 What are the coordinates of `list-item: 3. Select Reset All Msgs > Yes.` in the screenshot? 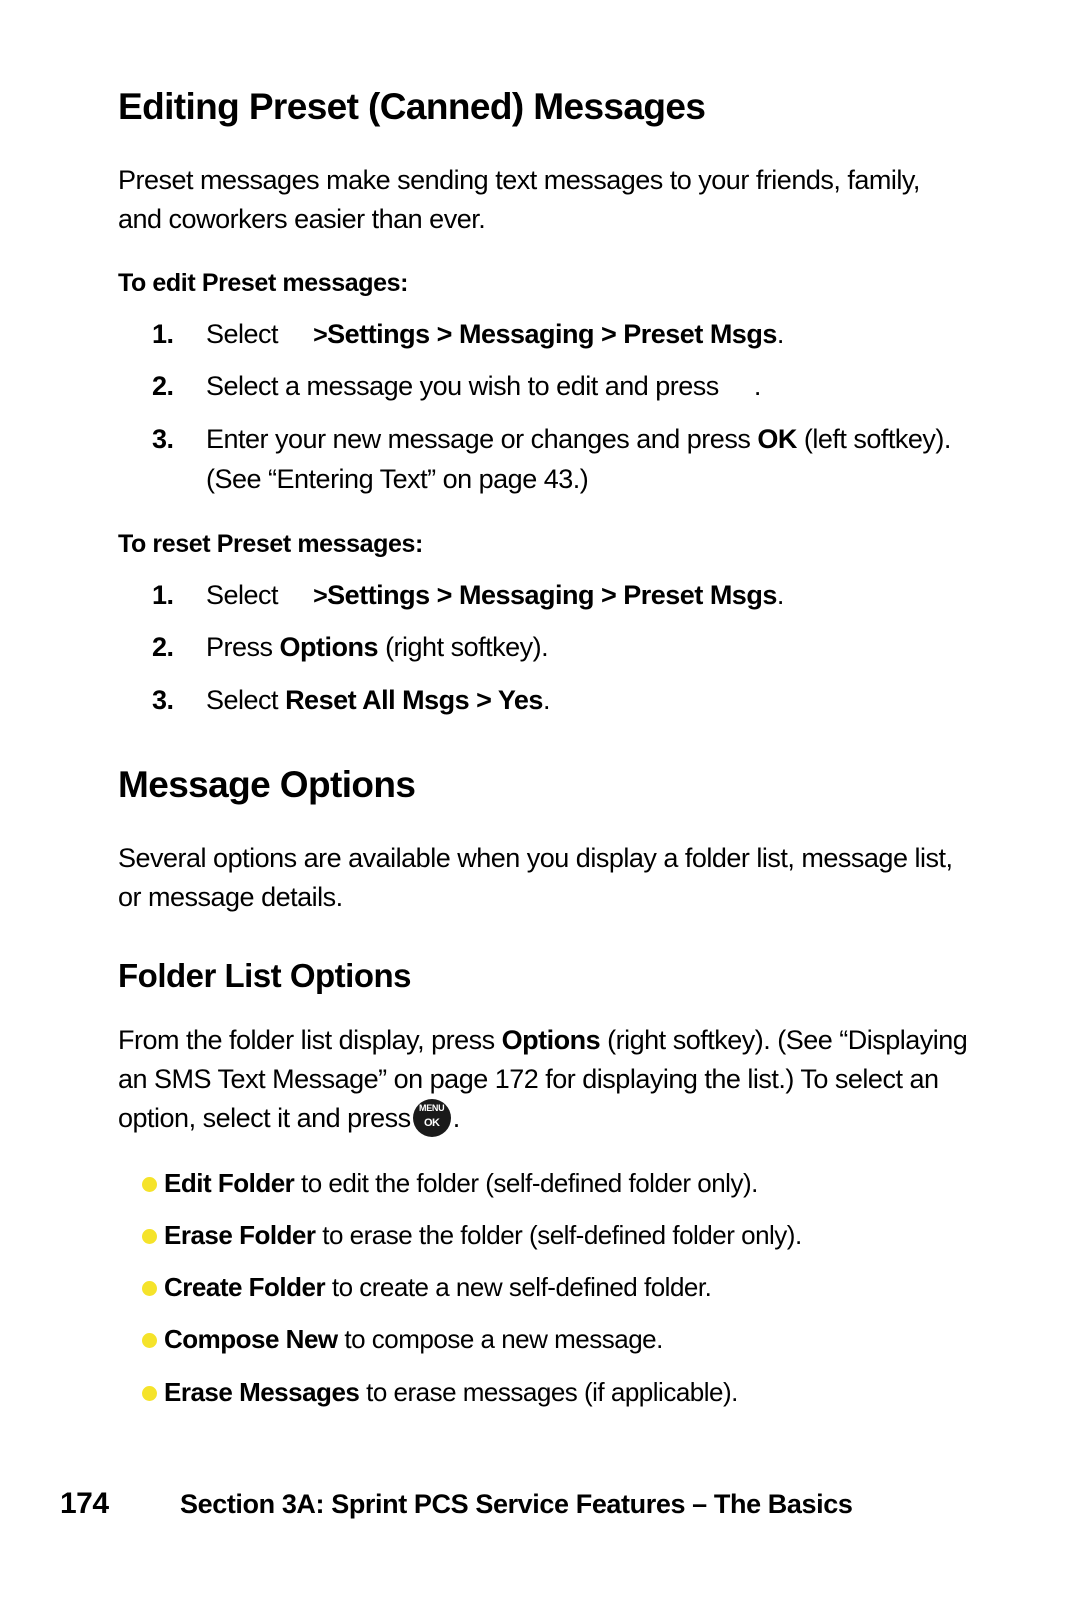 It's located at (543, 700).